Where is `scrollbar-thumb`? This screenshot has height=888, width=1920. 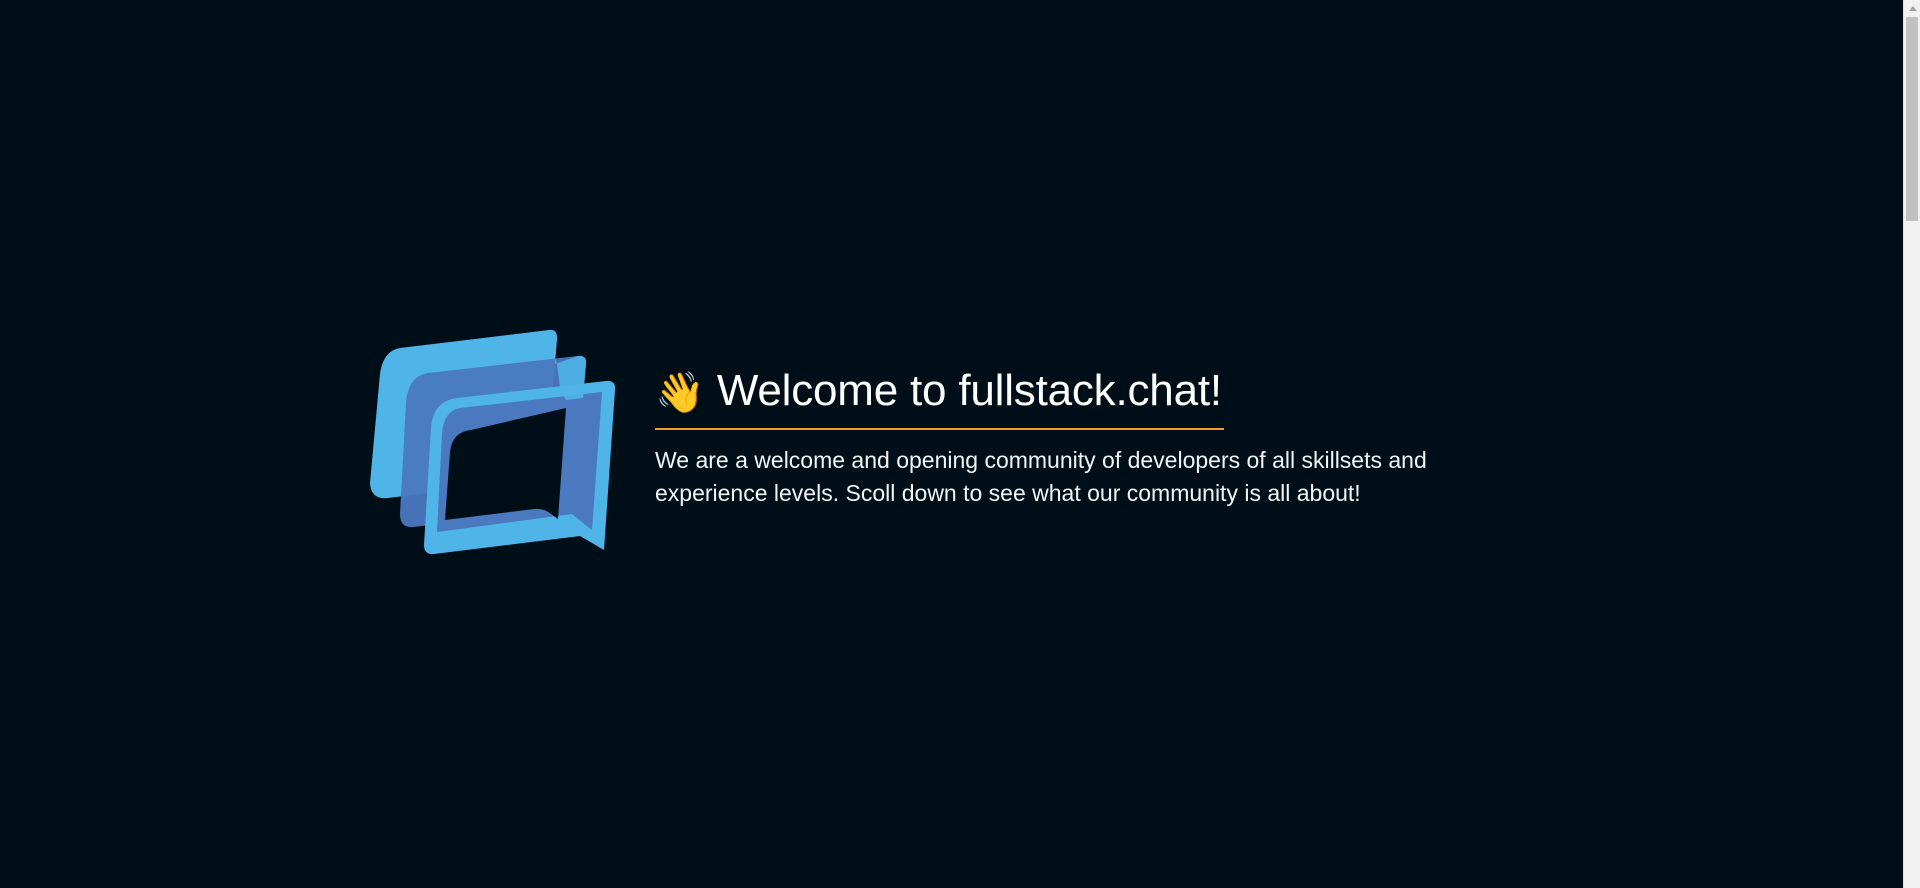
scrollbar-thumb is located at coordinates (1912, 119).